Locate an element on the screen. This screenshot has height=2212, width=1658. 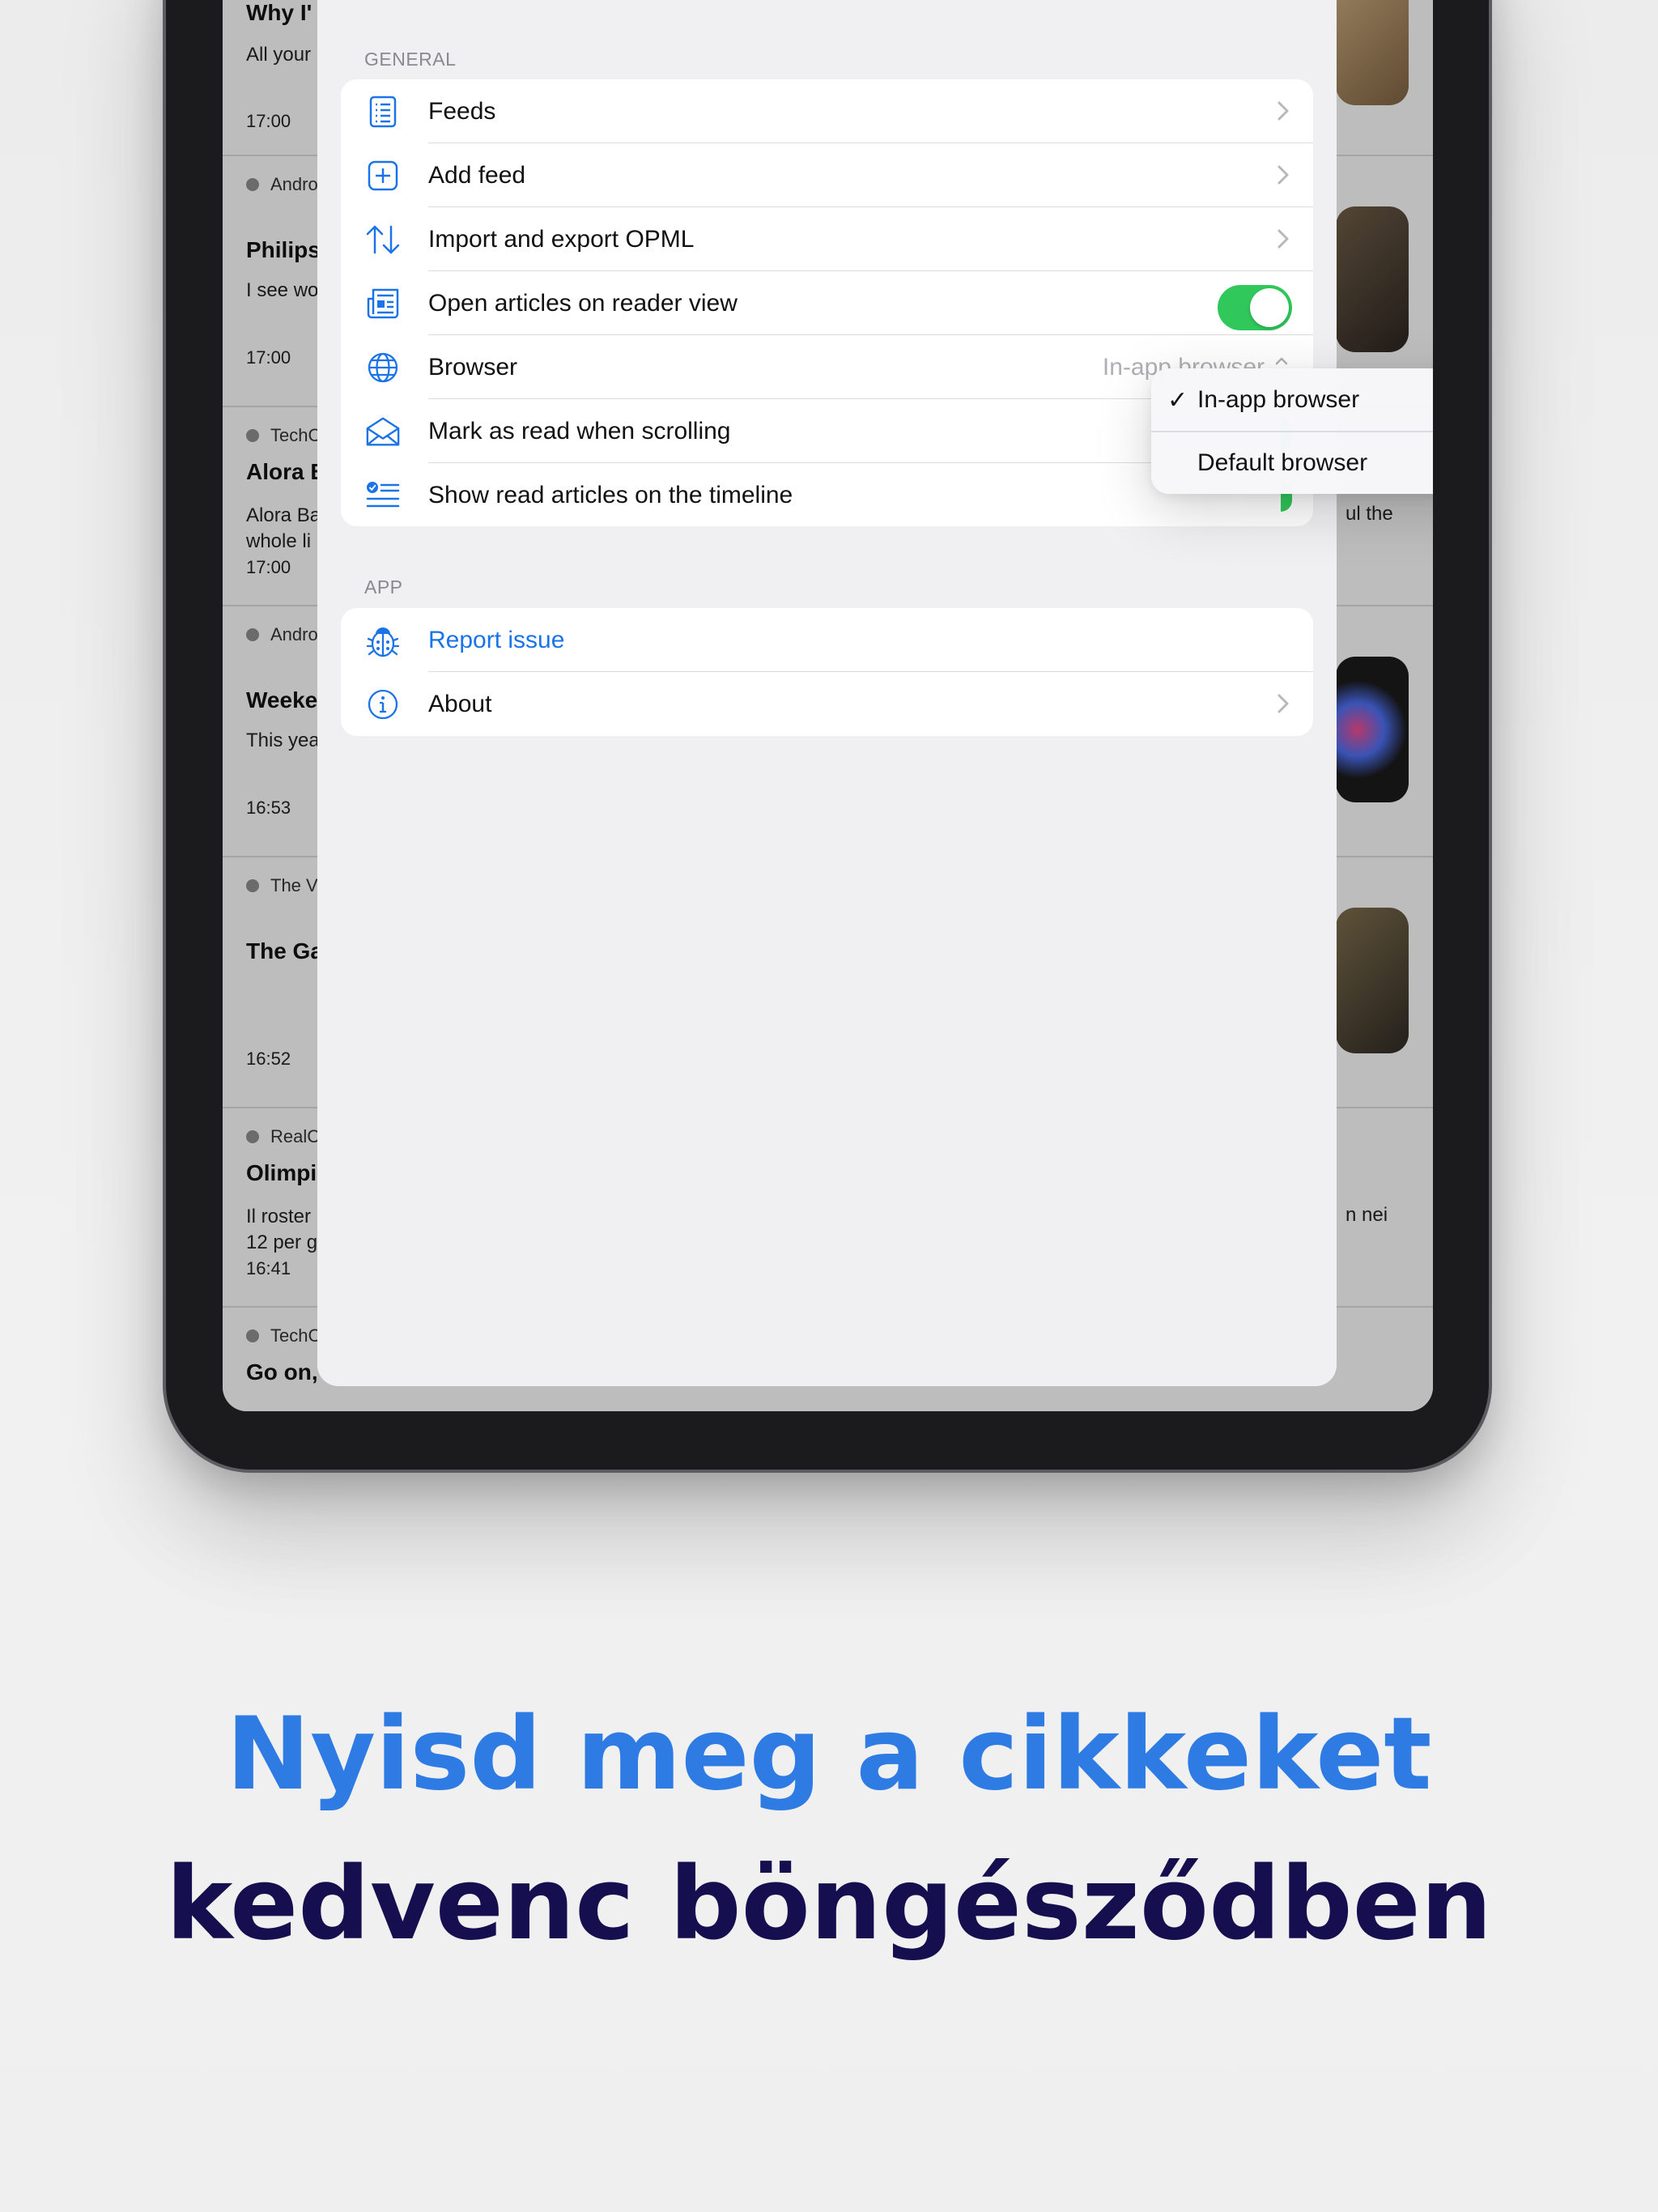
settings-row-reader-view: Open articles on reader view is located at coordinates (827, 303).